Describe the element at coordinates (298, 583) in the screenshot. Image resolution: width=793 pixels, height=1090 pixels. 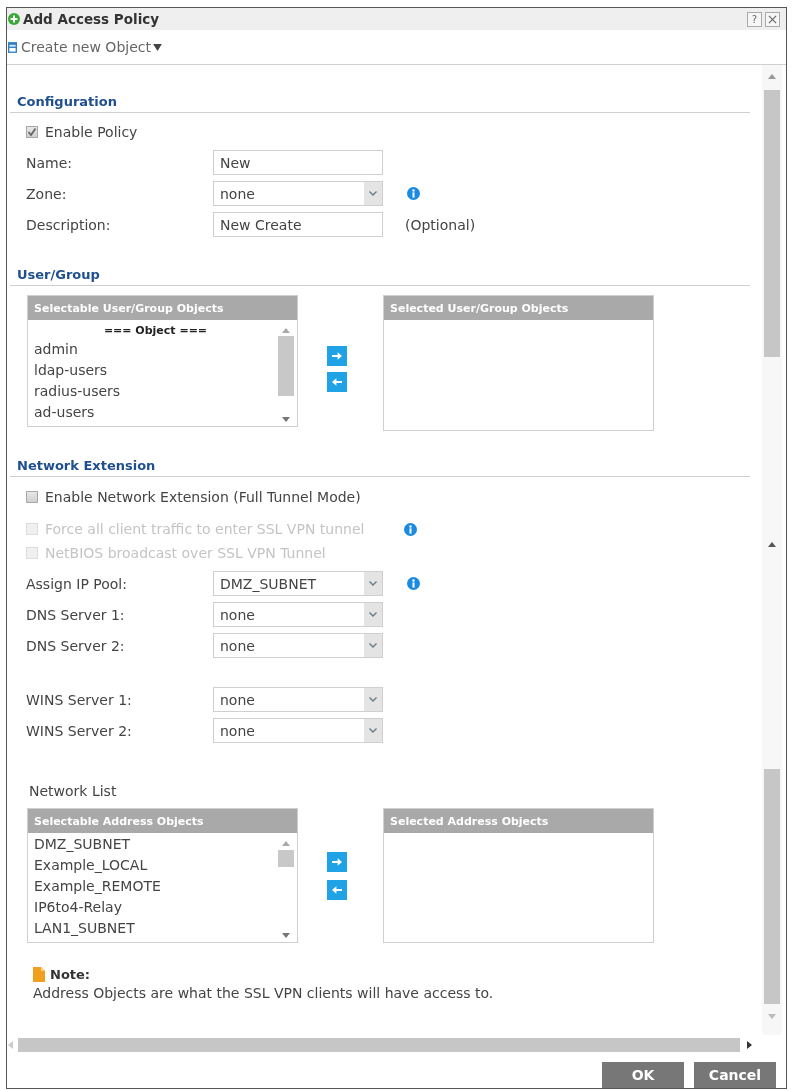
I see `dropdown-field: DMZ_SUBNET` at that location.